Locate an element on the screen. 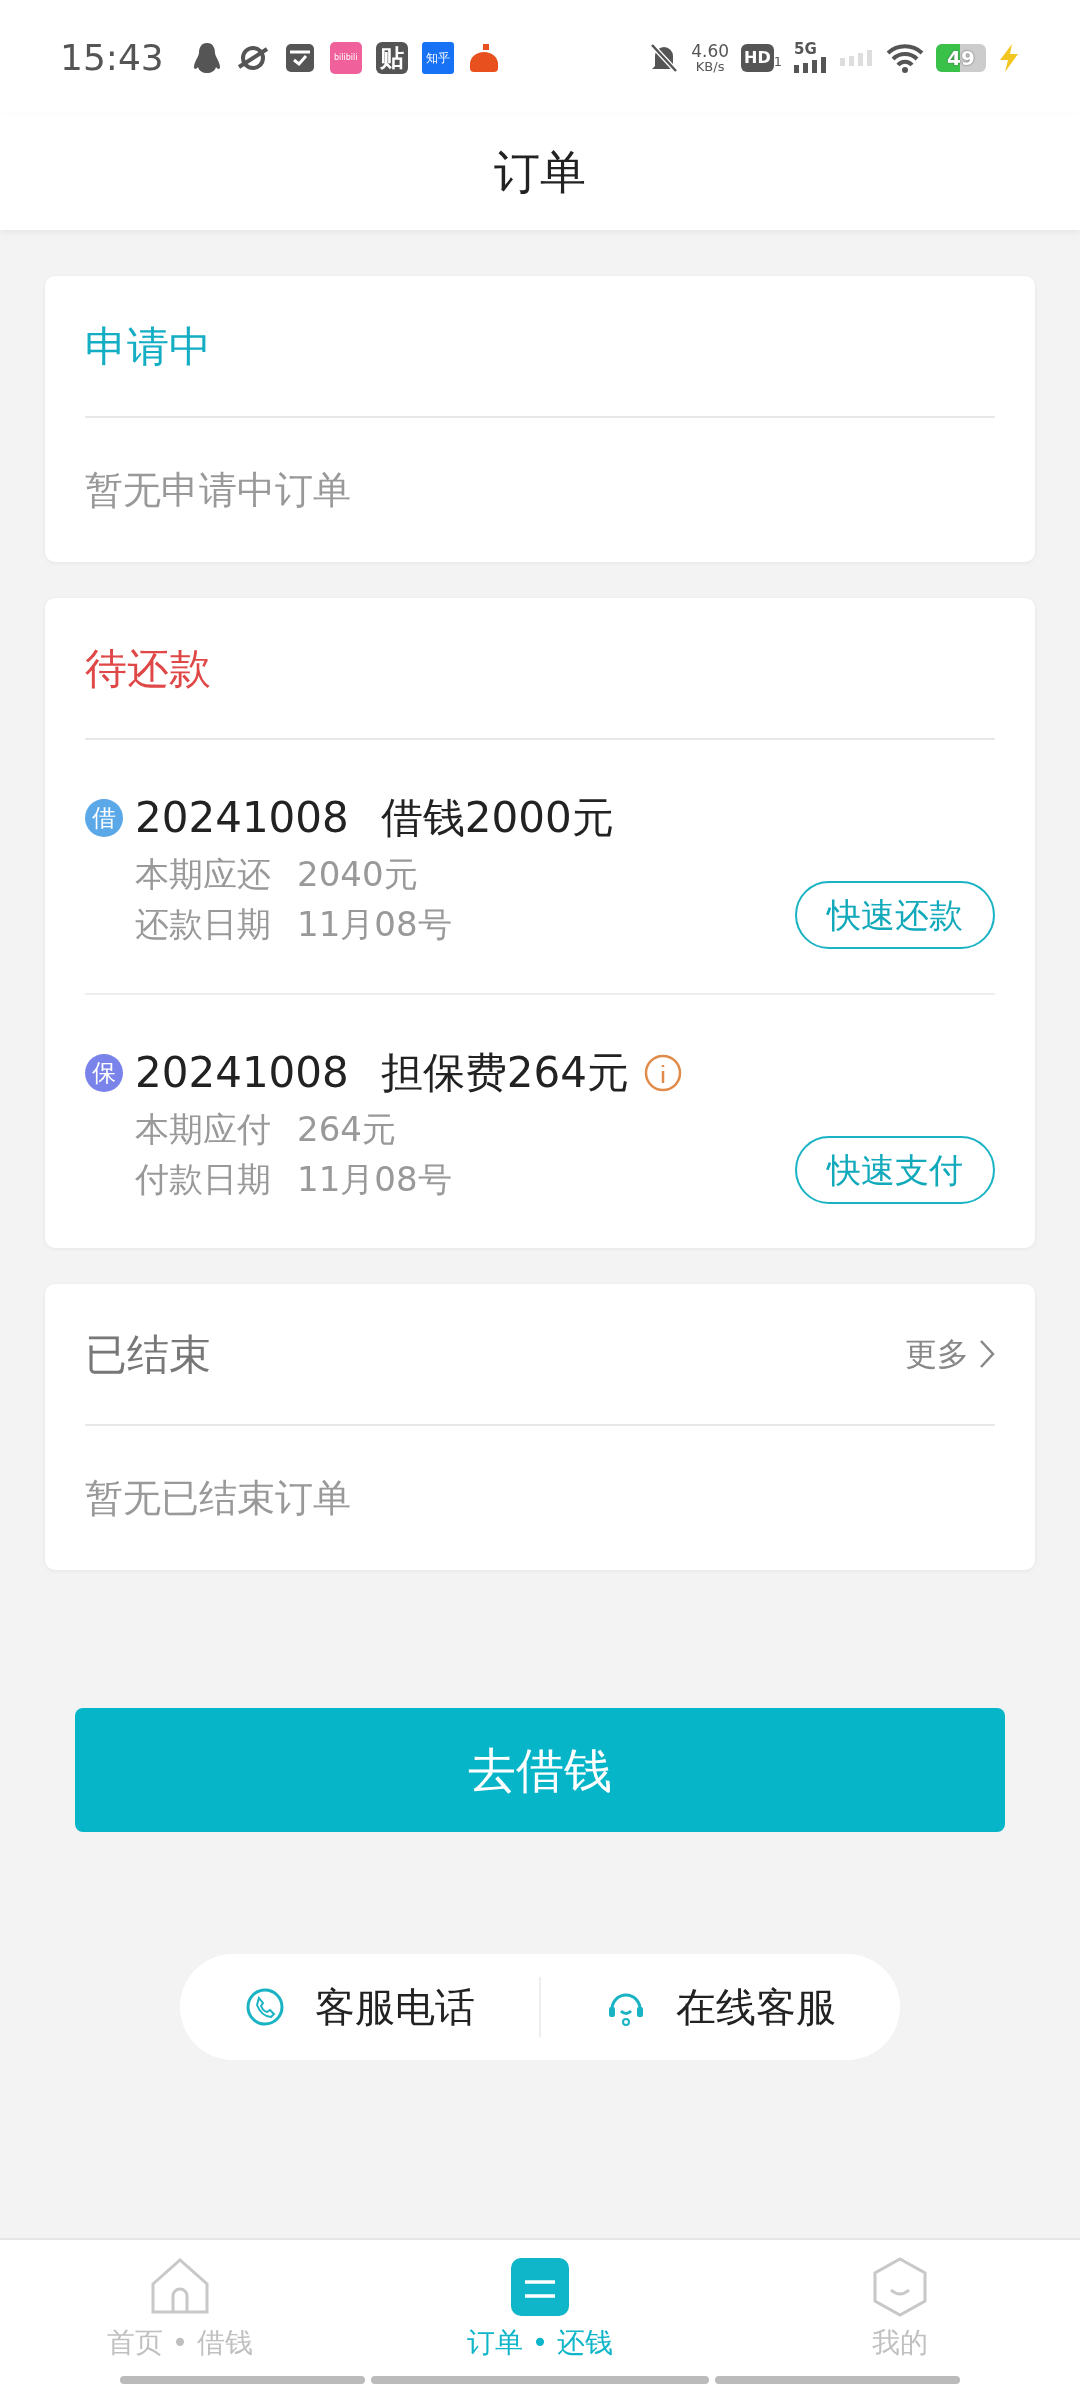 This screenshot has width=1080, height=2388. inbox-icon is located at coordinates (299, 57).